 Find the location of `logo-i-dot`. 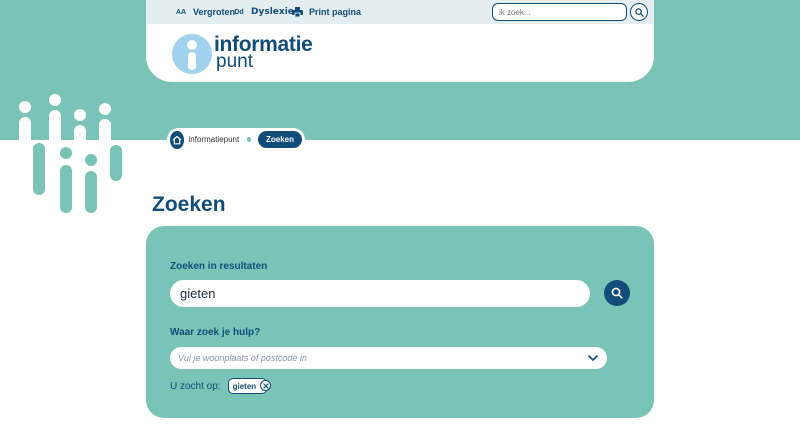

logo-i-dot is located at coordinates (192, 45).